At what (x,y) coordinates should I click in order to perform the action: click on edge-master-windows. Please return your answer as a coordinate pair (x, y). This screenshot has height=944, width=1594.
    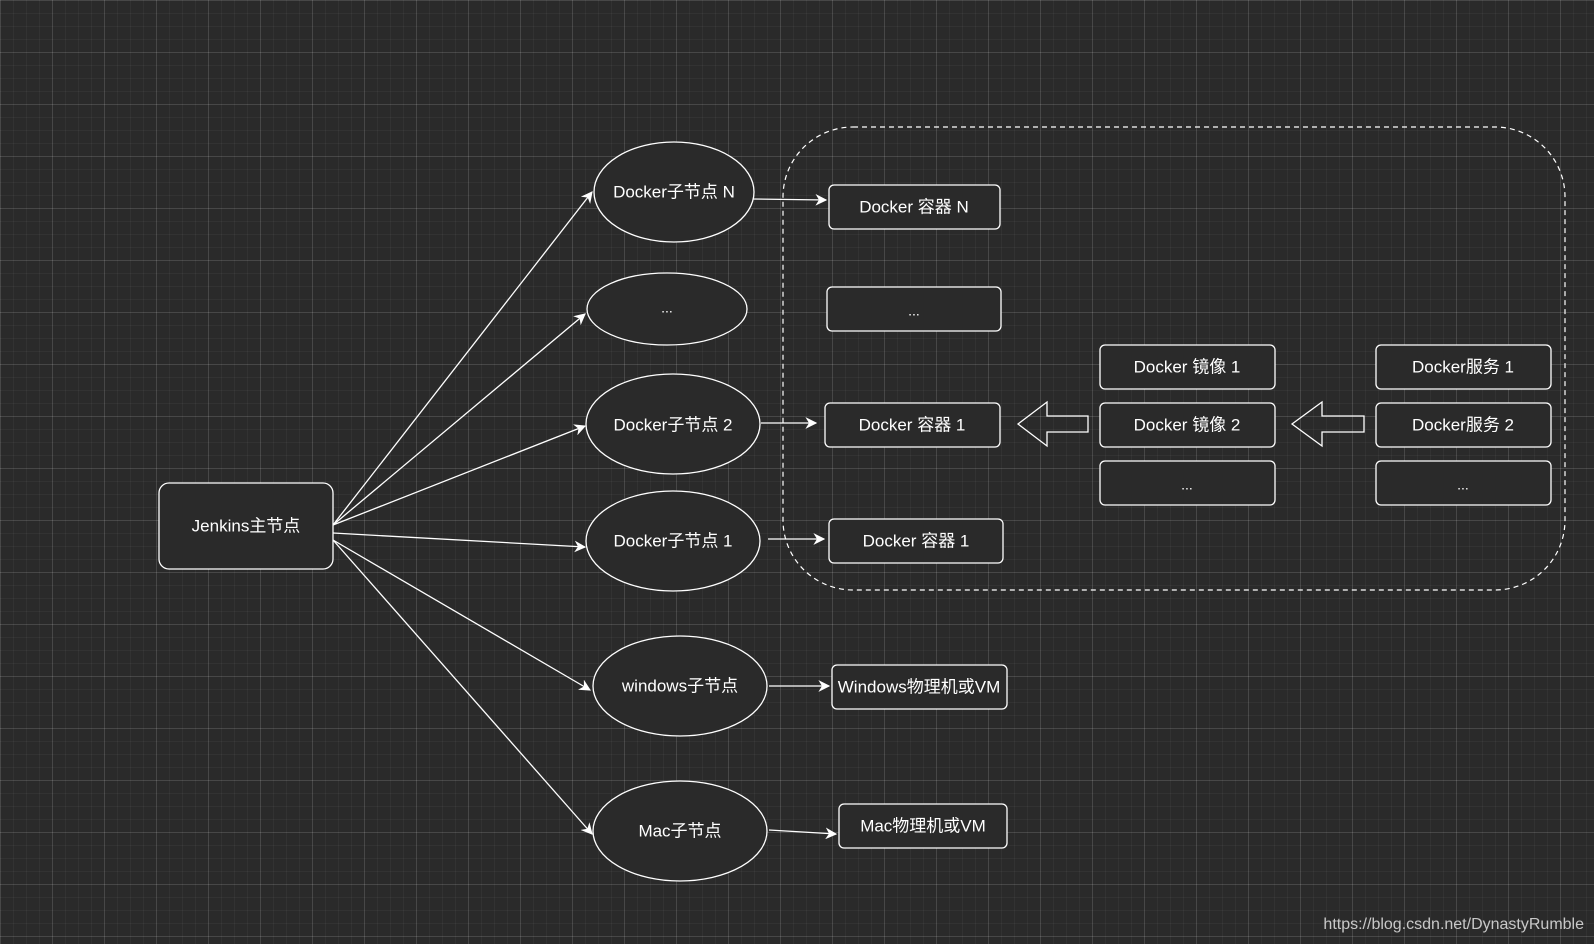
    Looking at the image, I should click on (462, 615).